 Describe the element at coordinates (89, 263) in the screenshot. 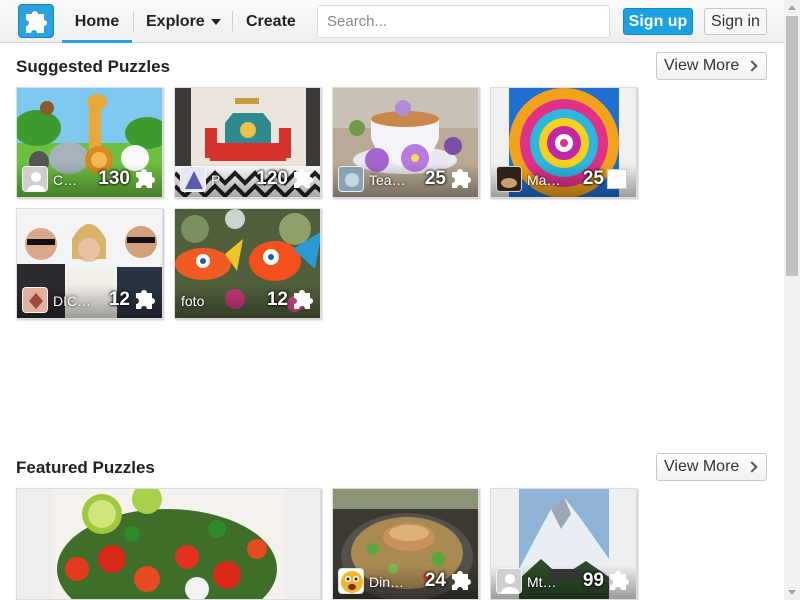

I see `puzzle-tile: DIC… 12` at that location.